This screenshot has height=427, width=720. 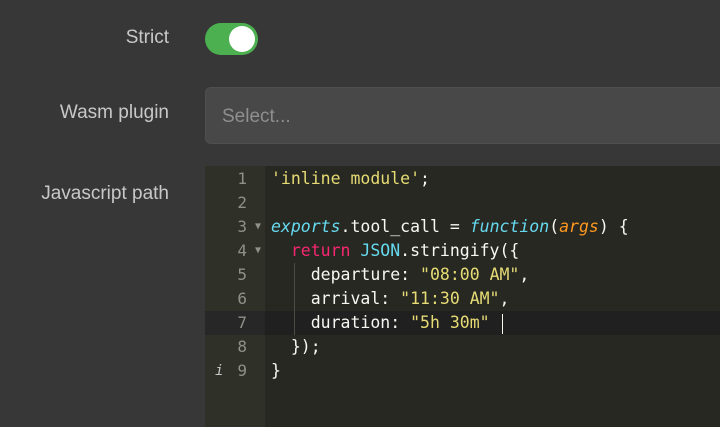 What do you see at coordinates (219, 371) in the screenshot?
I see `info-icon: i` at bounding box center [219, 371].